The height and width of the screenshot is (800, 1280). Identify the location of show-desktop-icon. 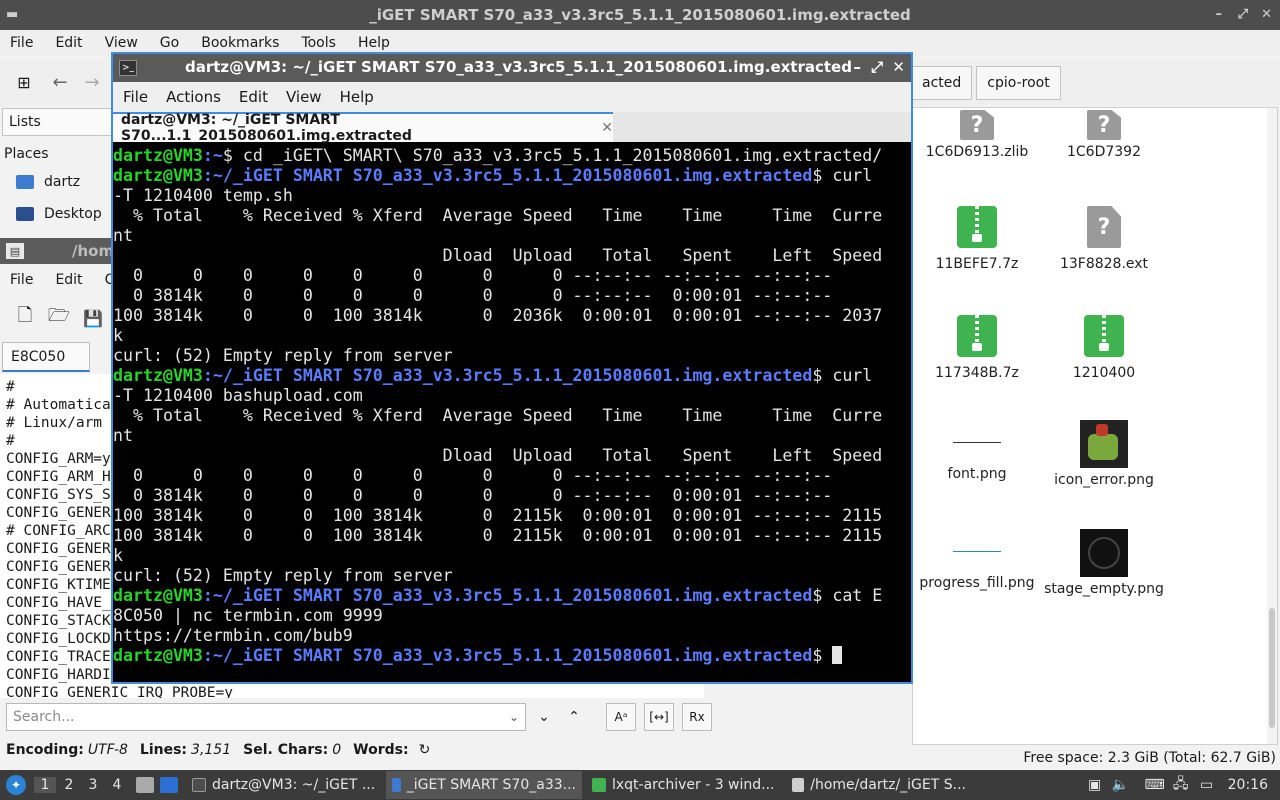
(169, 785).